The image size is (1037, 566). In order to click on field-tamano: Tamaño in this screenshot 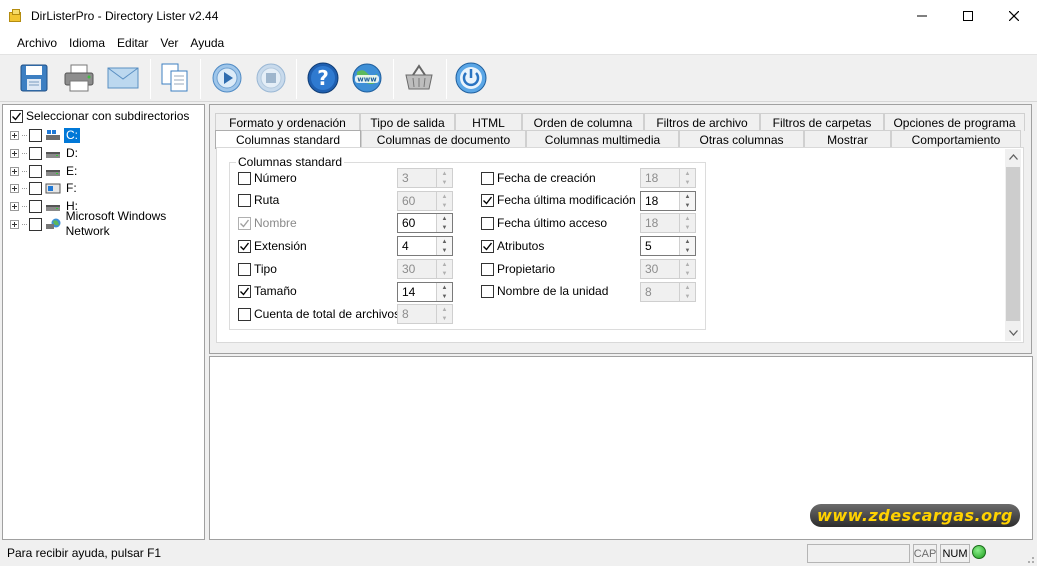, I will do `click(267, 291)`.